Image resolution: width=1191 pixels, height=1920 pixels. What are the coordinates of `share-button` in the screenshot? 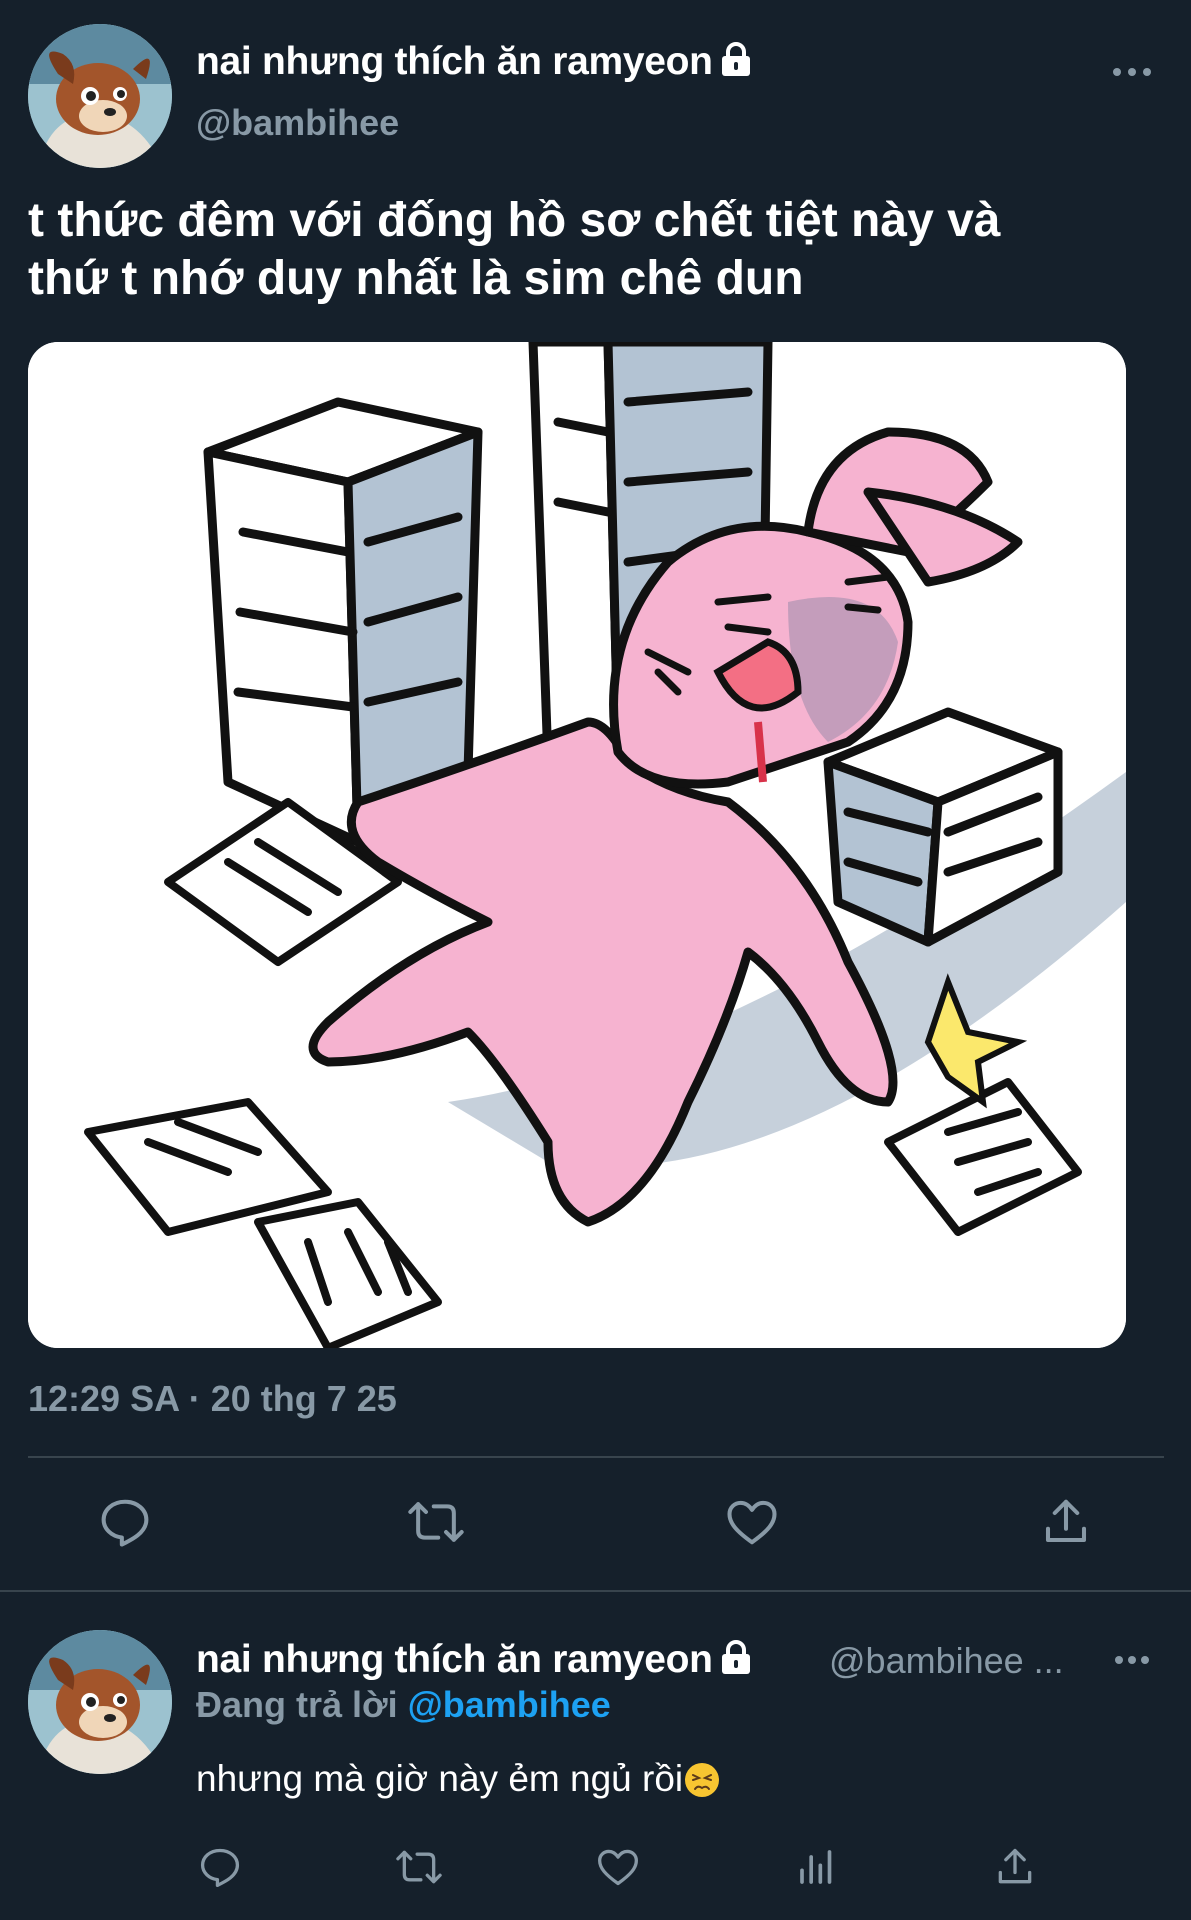 It's located at (1066, 1522).